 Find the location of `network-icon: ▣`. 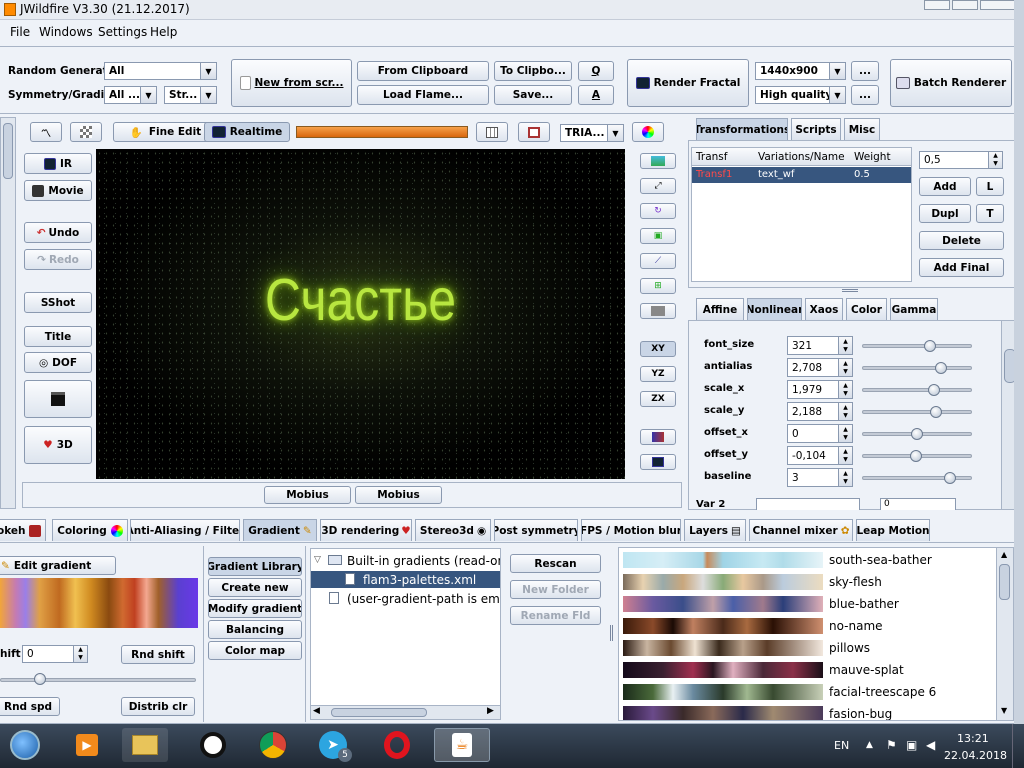

network-icon: ▣ is located at coordinates (911, 745).